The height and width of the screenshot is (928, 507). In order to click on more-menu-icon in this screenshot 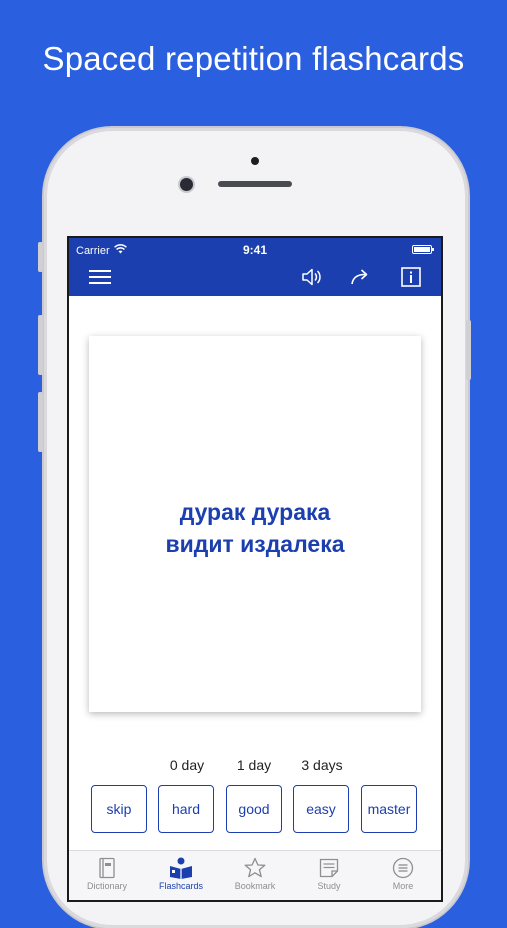, I will do `click(403, 868)`.